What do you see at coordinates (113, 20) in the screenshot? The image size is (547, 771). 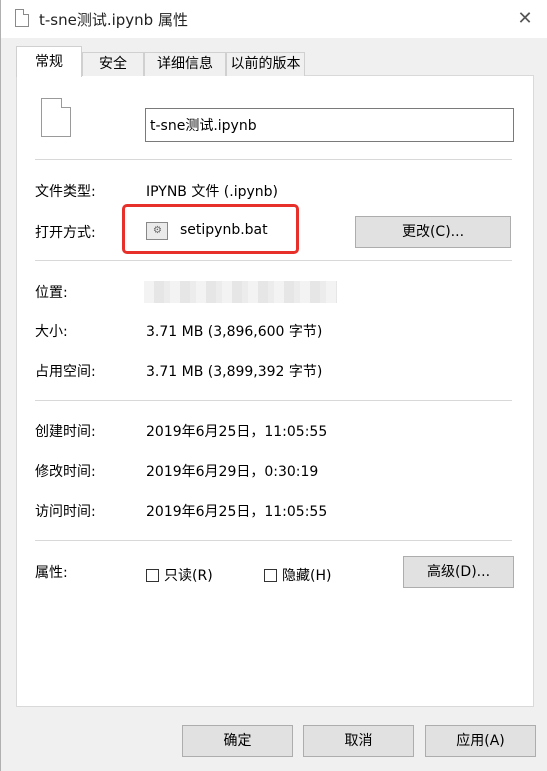 I see `window-title: t-sne测试.ipynb 属性` at bounding box center [113, 20].